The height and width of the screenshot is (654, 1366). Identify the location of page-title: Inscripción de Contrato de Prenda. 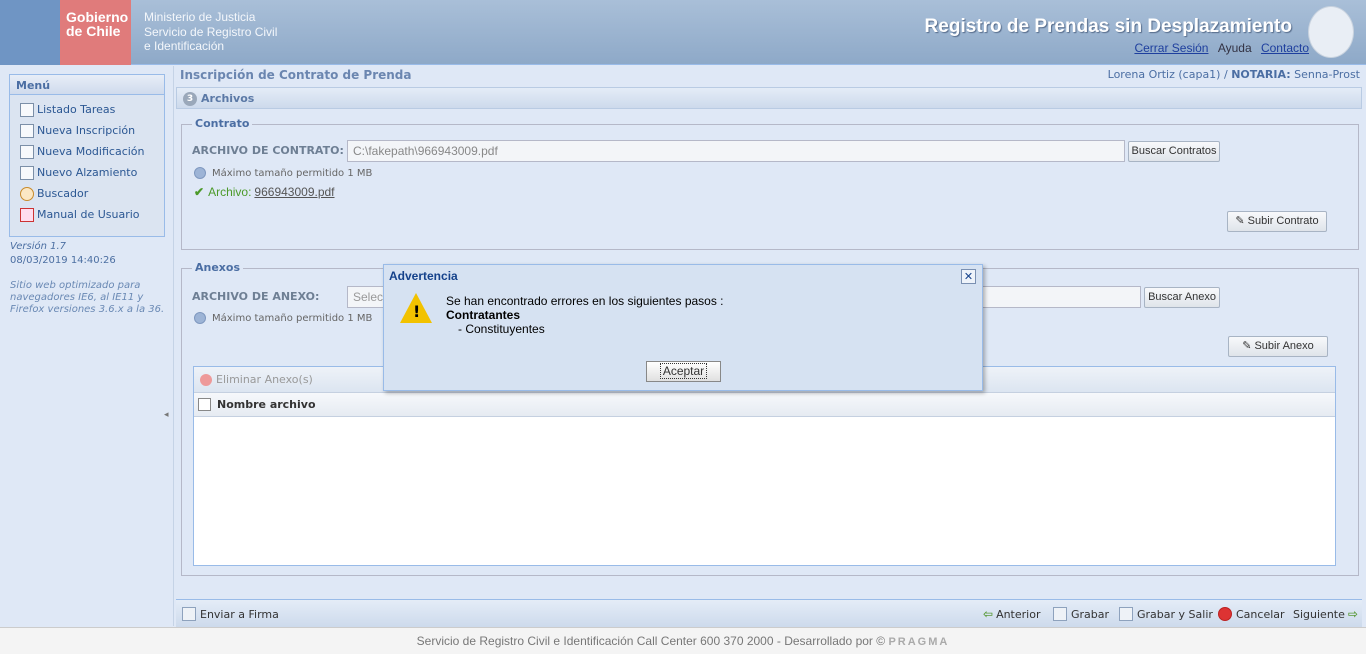
(296, 75).